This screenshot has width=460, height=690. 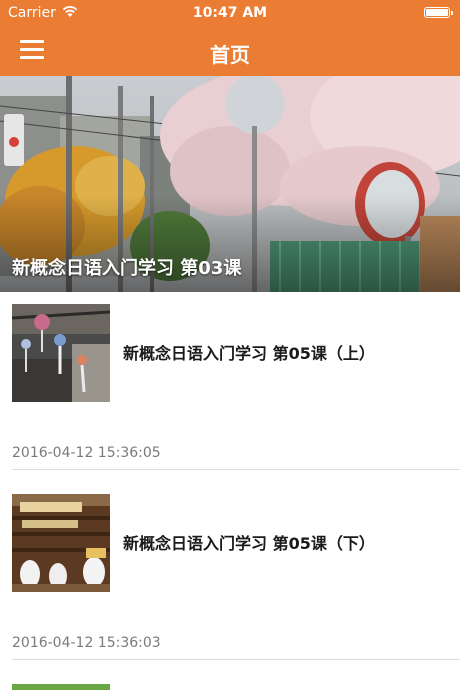 What do you see at coordinates (86, 453) in the screenshot?
I see `article-date: 2016-04-12 15:36:05` at bounding box center [86, 453].